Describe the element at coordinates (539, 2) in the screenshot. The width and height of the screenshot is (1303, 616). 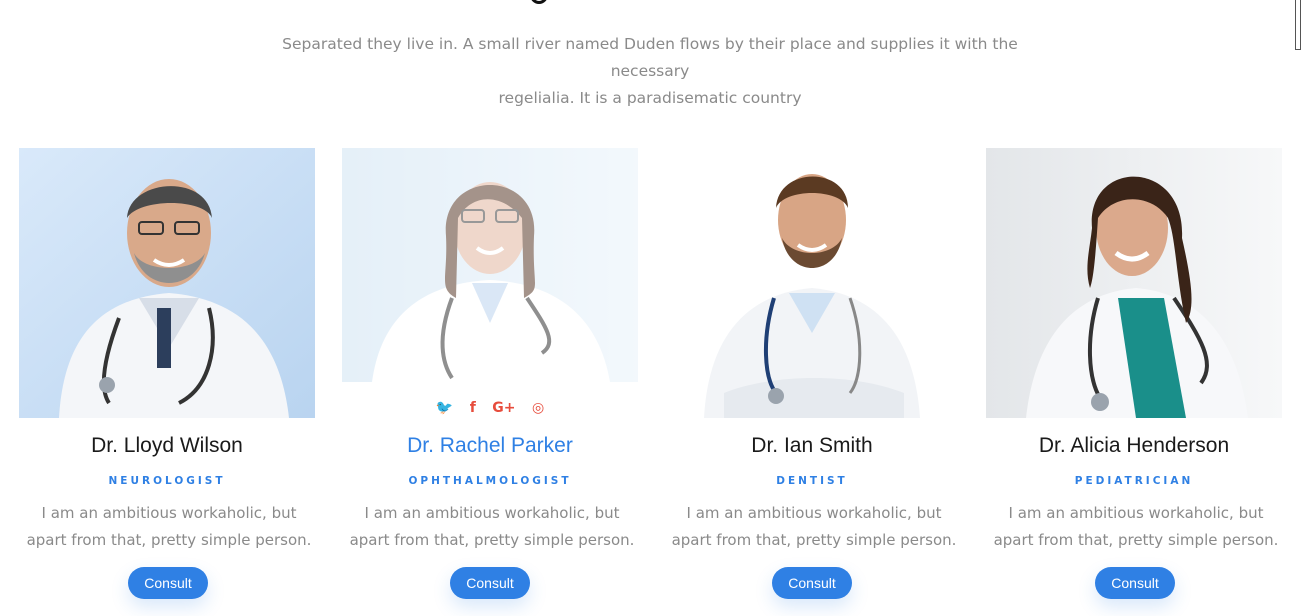
I see `section-title-fragment` at that location.